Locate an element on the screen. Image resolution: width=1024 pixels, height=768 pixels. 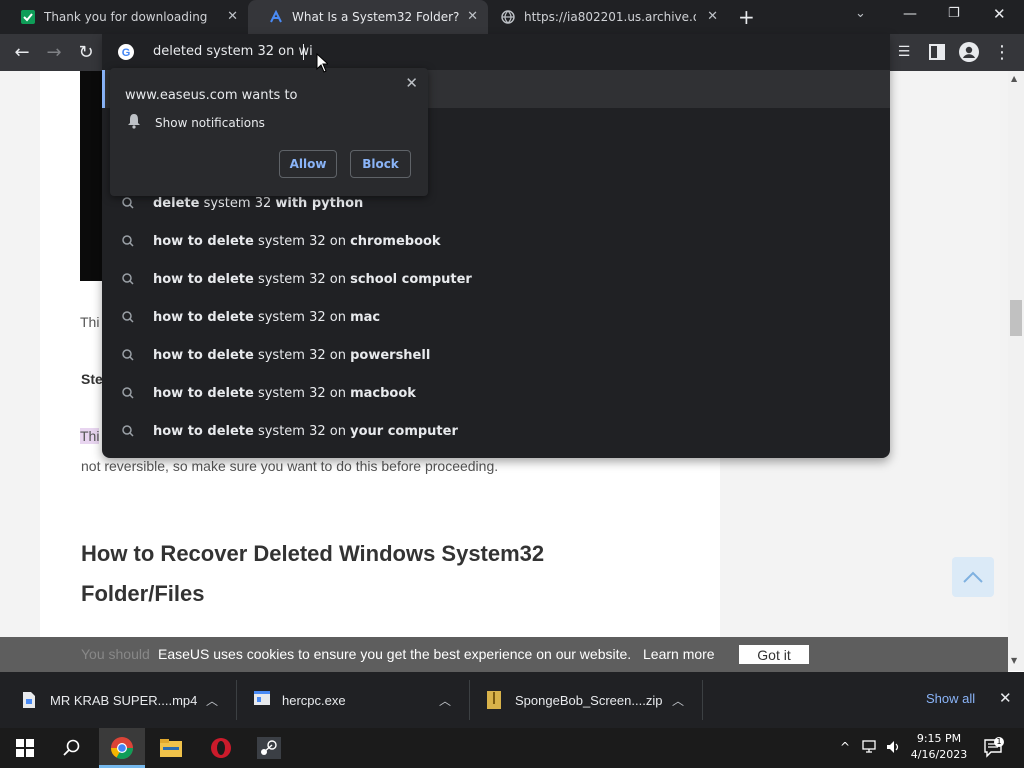
file-explorer-icon is located at coordinates (171, 748).